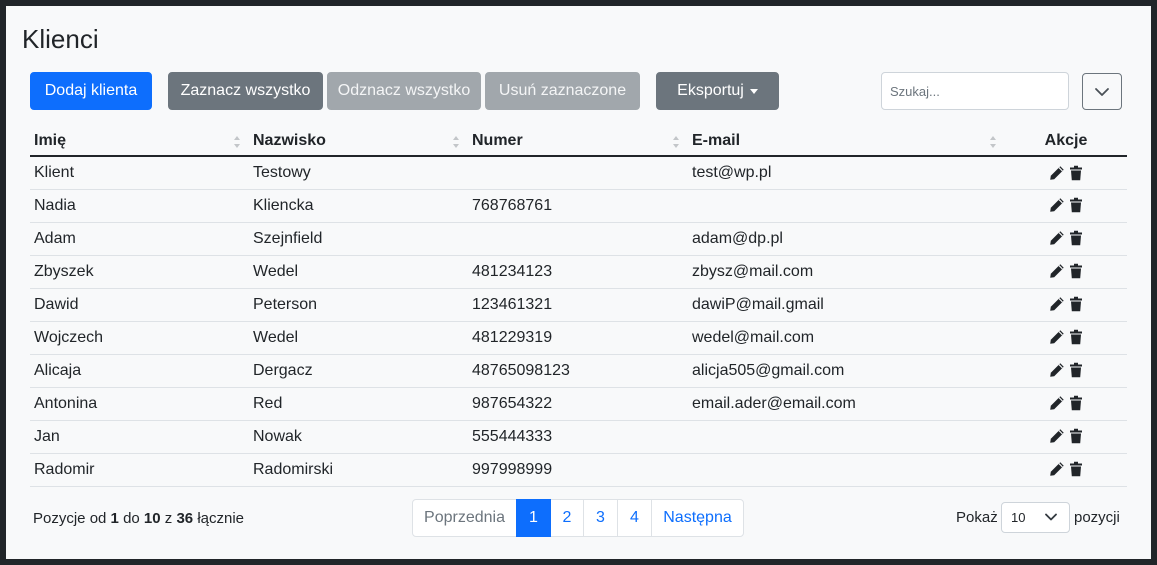 The width and height of the screenshot is (1157, 565). Describe the element at coordinates (846, 239) in the screenshot. I see `email-cell: adam@dp.pl` at that location.